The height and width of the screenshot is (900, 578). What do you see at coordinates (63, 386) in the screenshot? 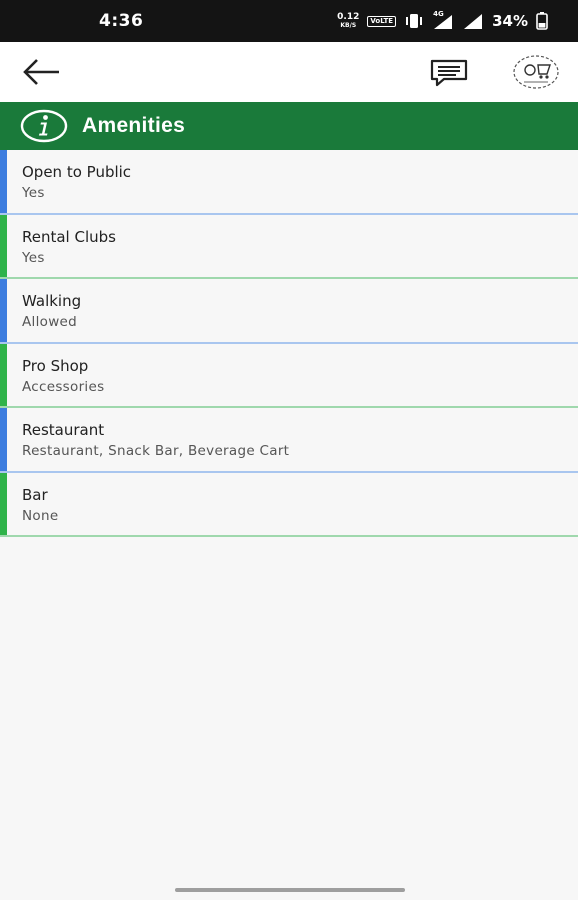
I see `amenity-value: Accessories` at bounding box center [63, 386].